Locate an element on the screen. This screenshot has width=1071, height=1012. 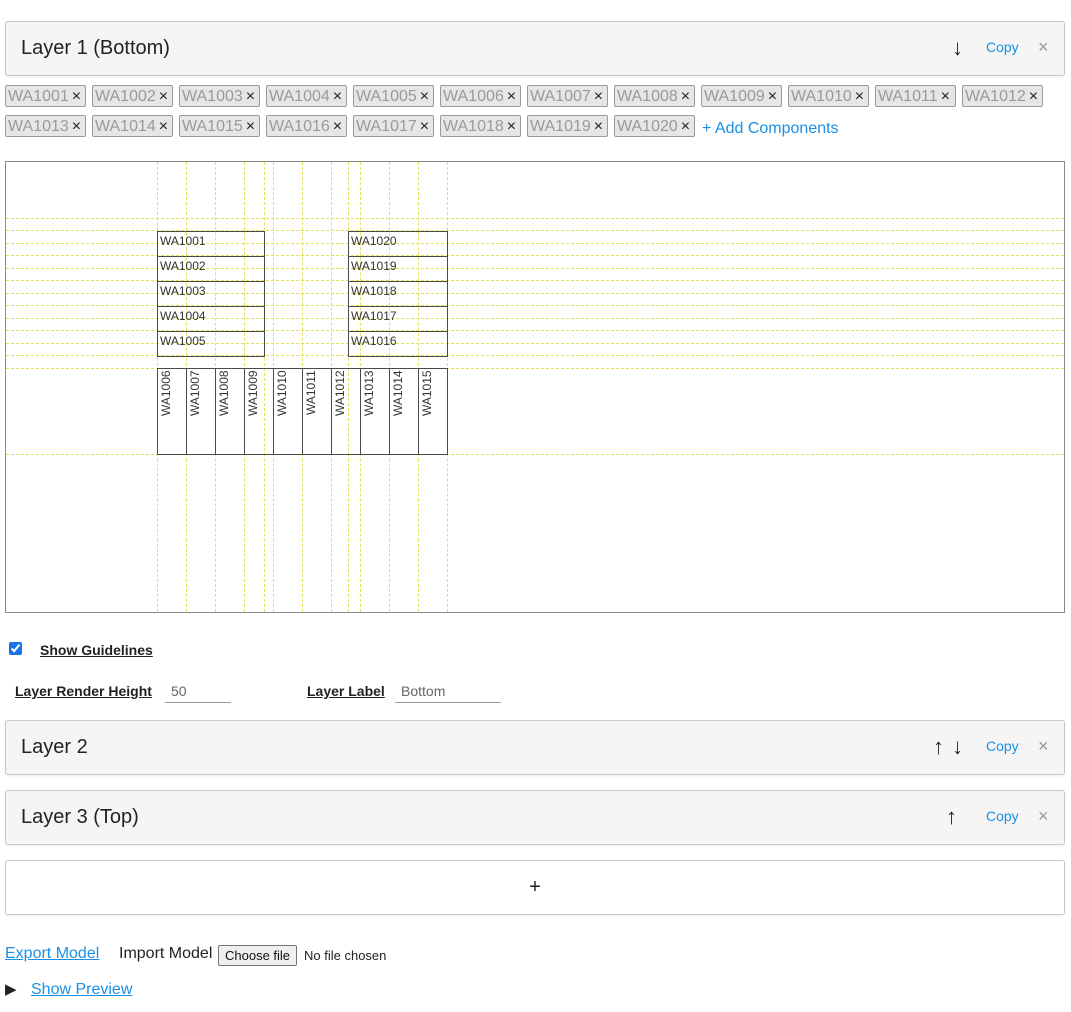
layer-1-copy-button: Copy is located at coordinates (1002, 47).